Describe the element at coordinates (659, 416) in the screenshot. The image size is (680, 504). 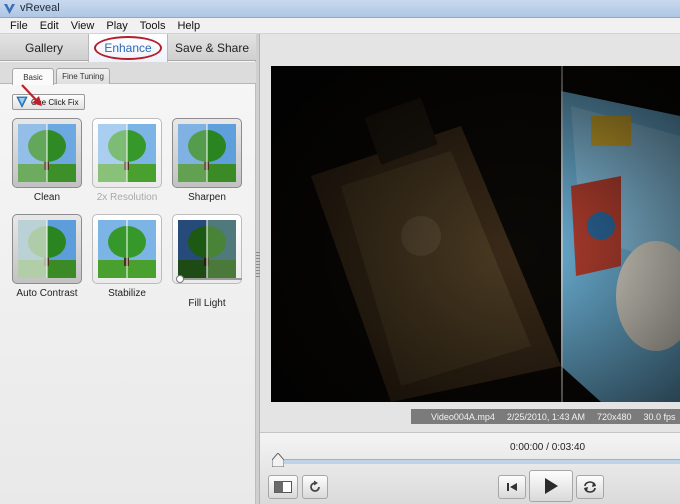
I see `video-fps: 30.0 fps` at that location.